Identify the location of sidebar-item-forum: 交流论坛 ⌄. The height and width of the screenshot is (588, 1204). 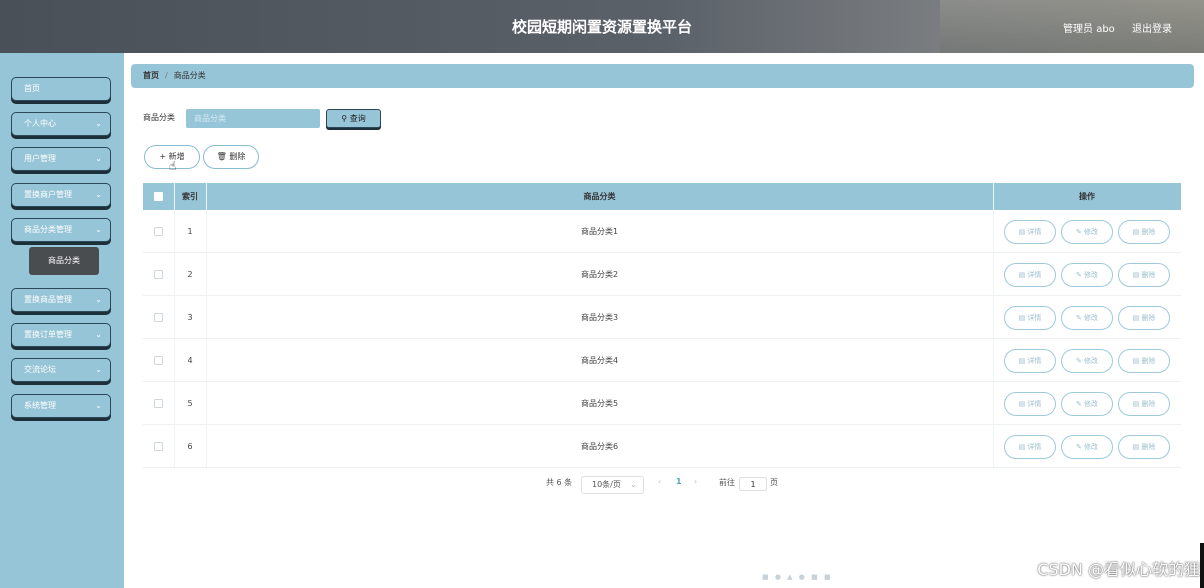
(61, 370).